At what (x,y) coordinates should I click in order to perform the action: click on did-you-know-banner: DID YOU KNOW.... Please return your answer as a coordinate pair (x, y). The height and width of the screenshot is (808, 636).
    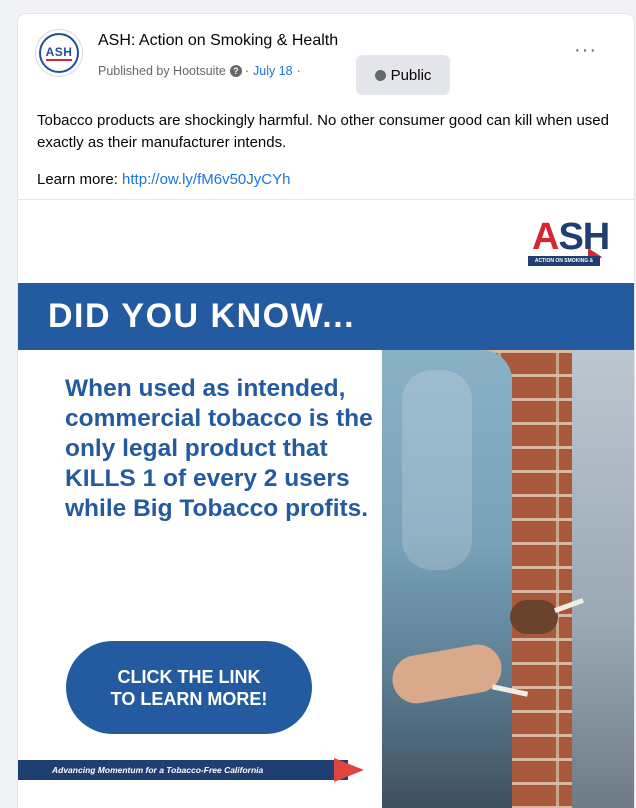
    Looking at the image, I should click on (326, 316).